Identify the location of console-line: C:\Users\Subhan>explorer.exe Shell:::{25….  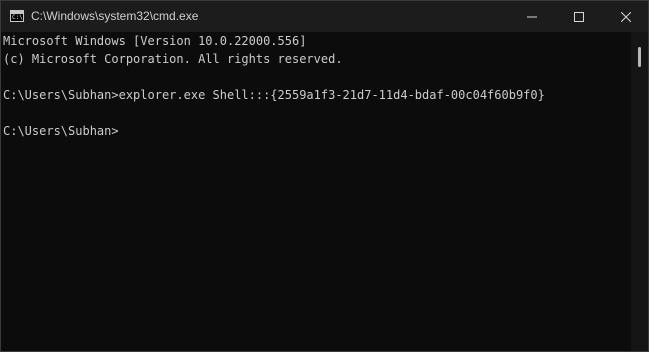
(274, 95).